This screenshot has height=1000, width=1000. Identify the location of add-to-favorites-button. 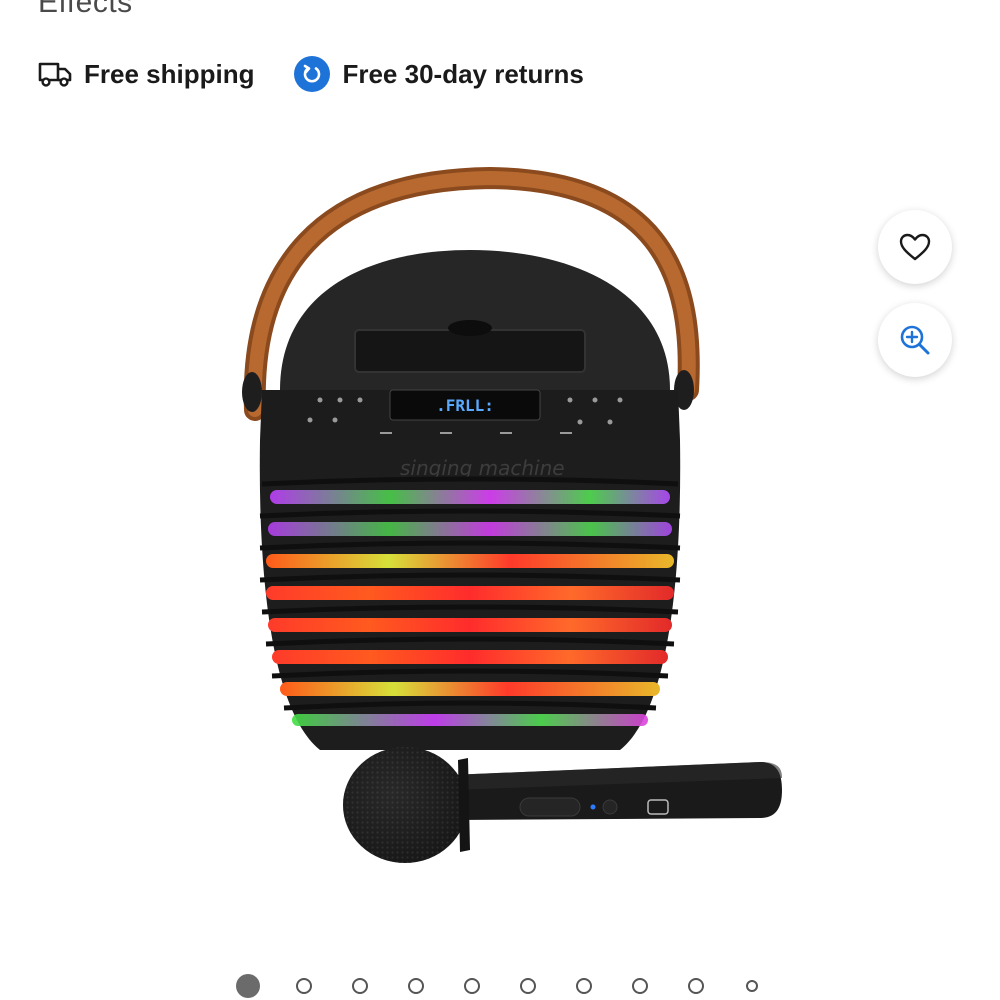
(915, 247).